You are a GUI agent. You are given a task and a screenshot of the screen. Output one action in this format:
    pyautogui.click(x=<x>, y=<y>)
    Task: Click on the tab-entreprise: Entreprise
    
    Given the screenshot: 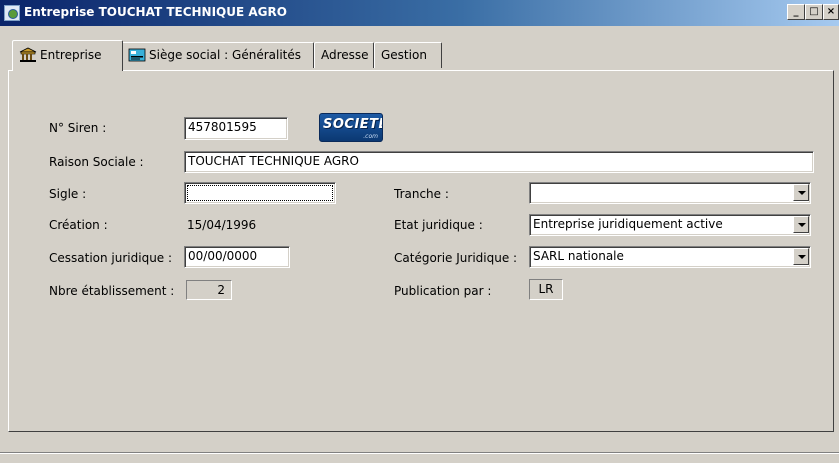 What is the action you would take?
    pyautogui.click(x=67, y=55)
    